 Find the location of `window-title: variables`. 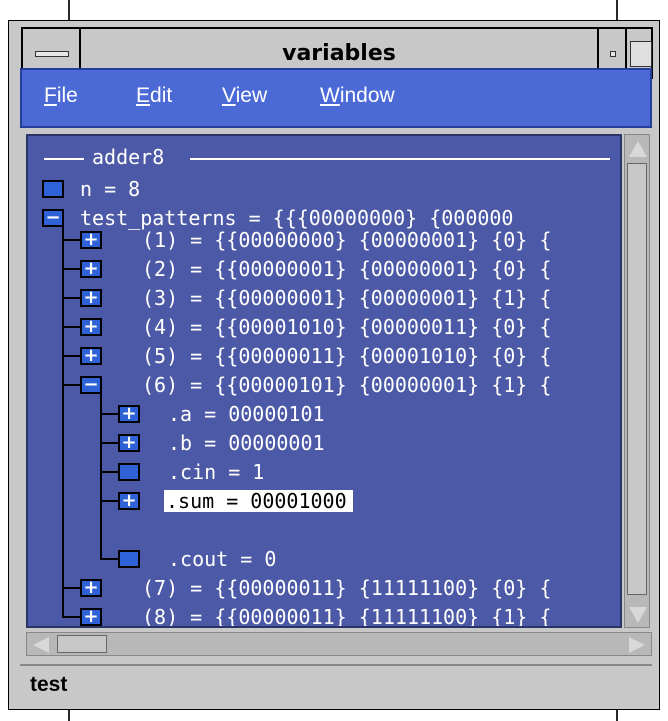

window-title: variables is located at coordinates (339, 53).